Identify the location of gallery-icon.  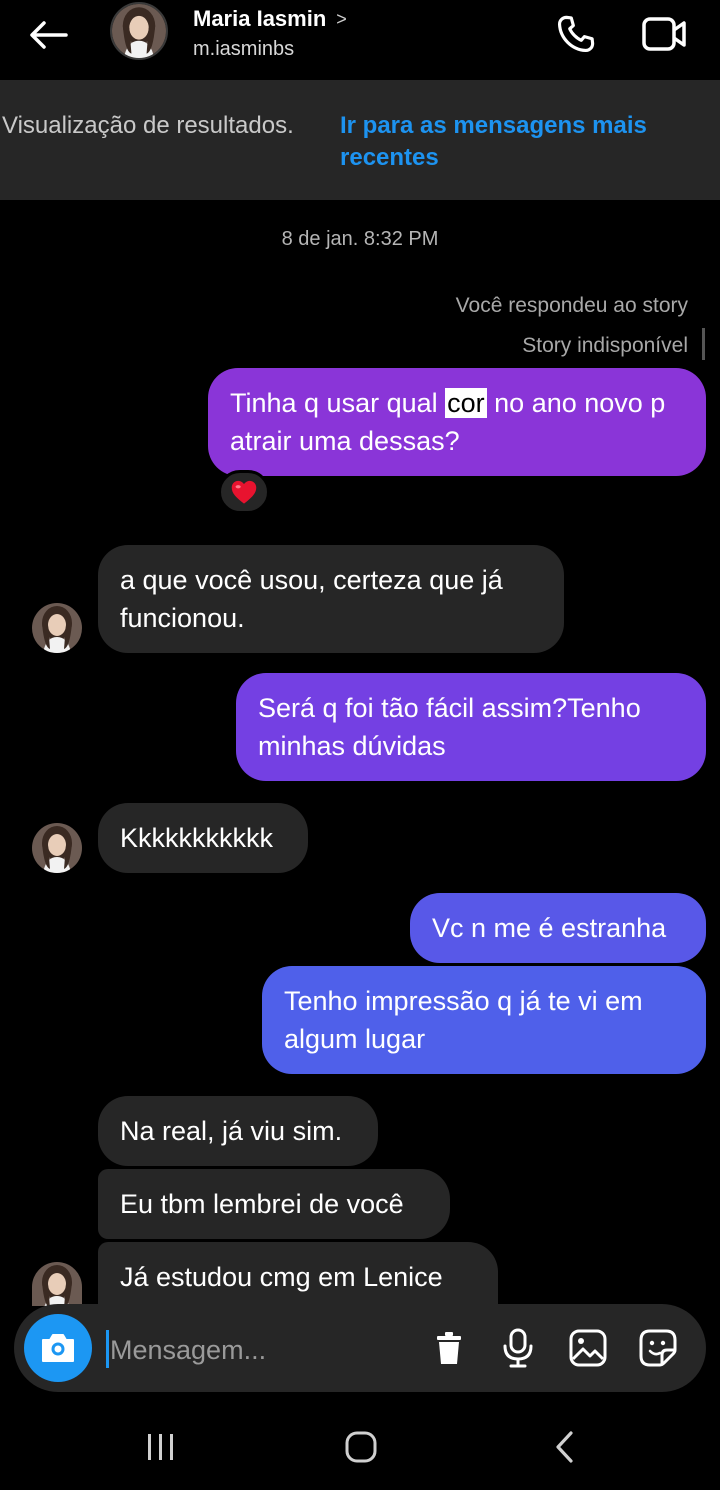
(588, 1348).